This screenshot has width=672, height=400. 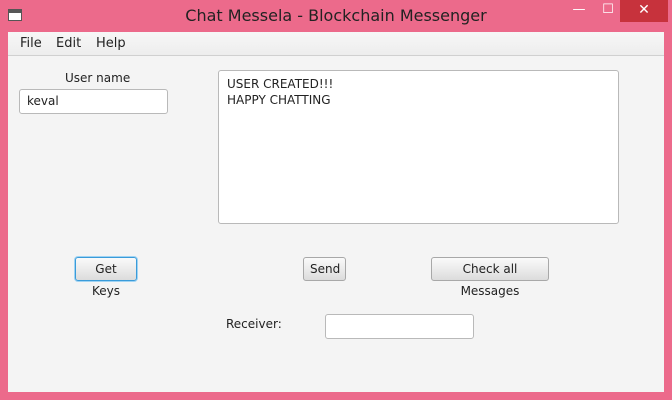 What do you see at coordinates (68, 43) in the screenshot?
I see `menu-edit: Edit` at bounding box center [68, 43].